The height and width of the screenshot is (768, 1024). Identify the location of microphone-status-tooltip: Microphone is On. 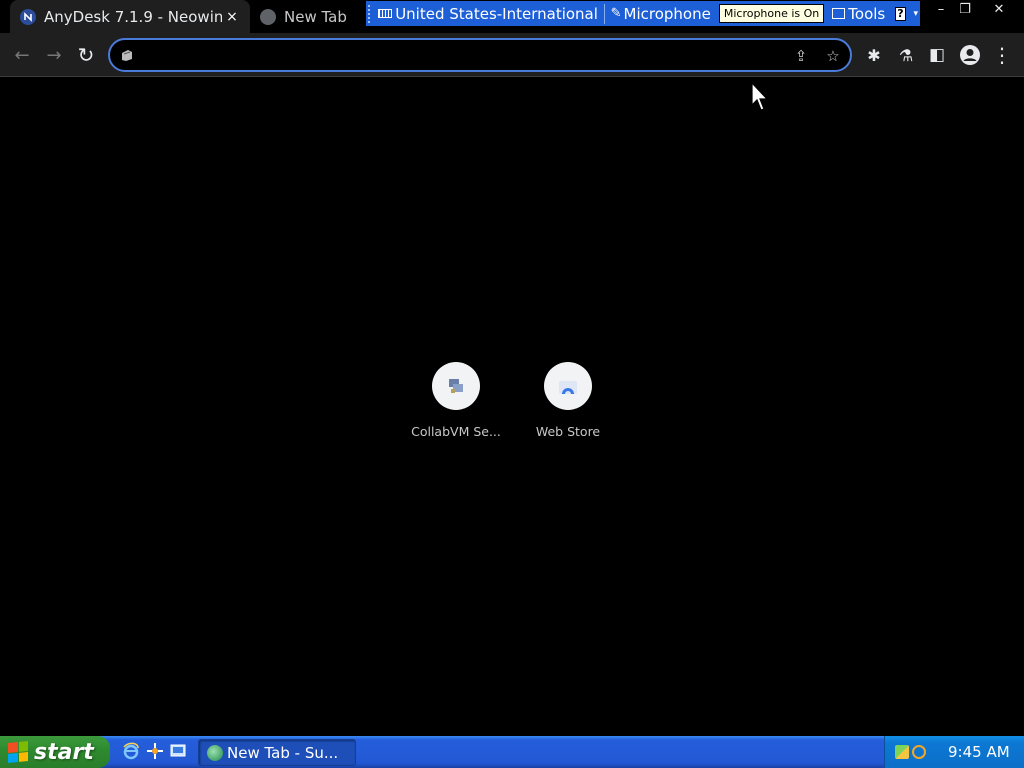
(771, 13).